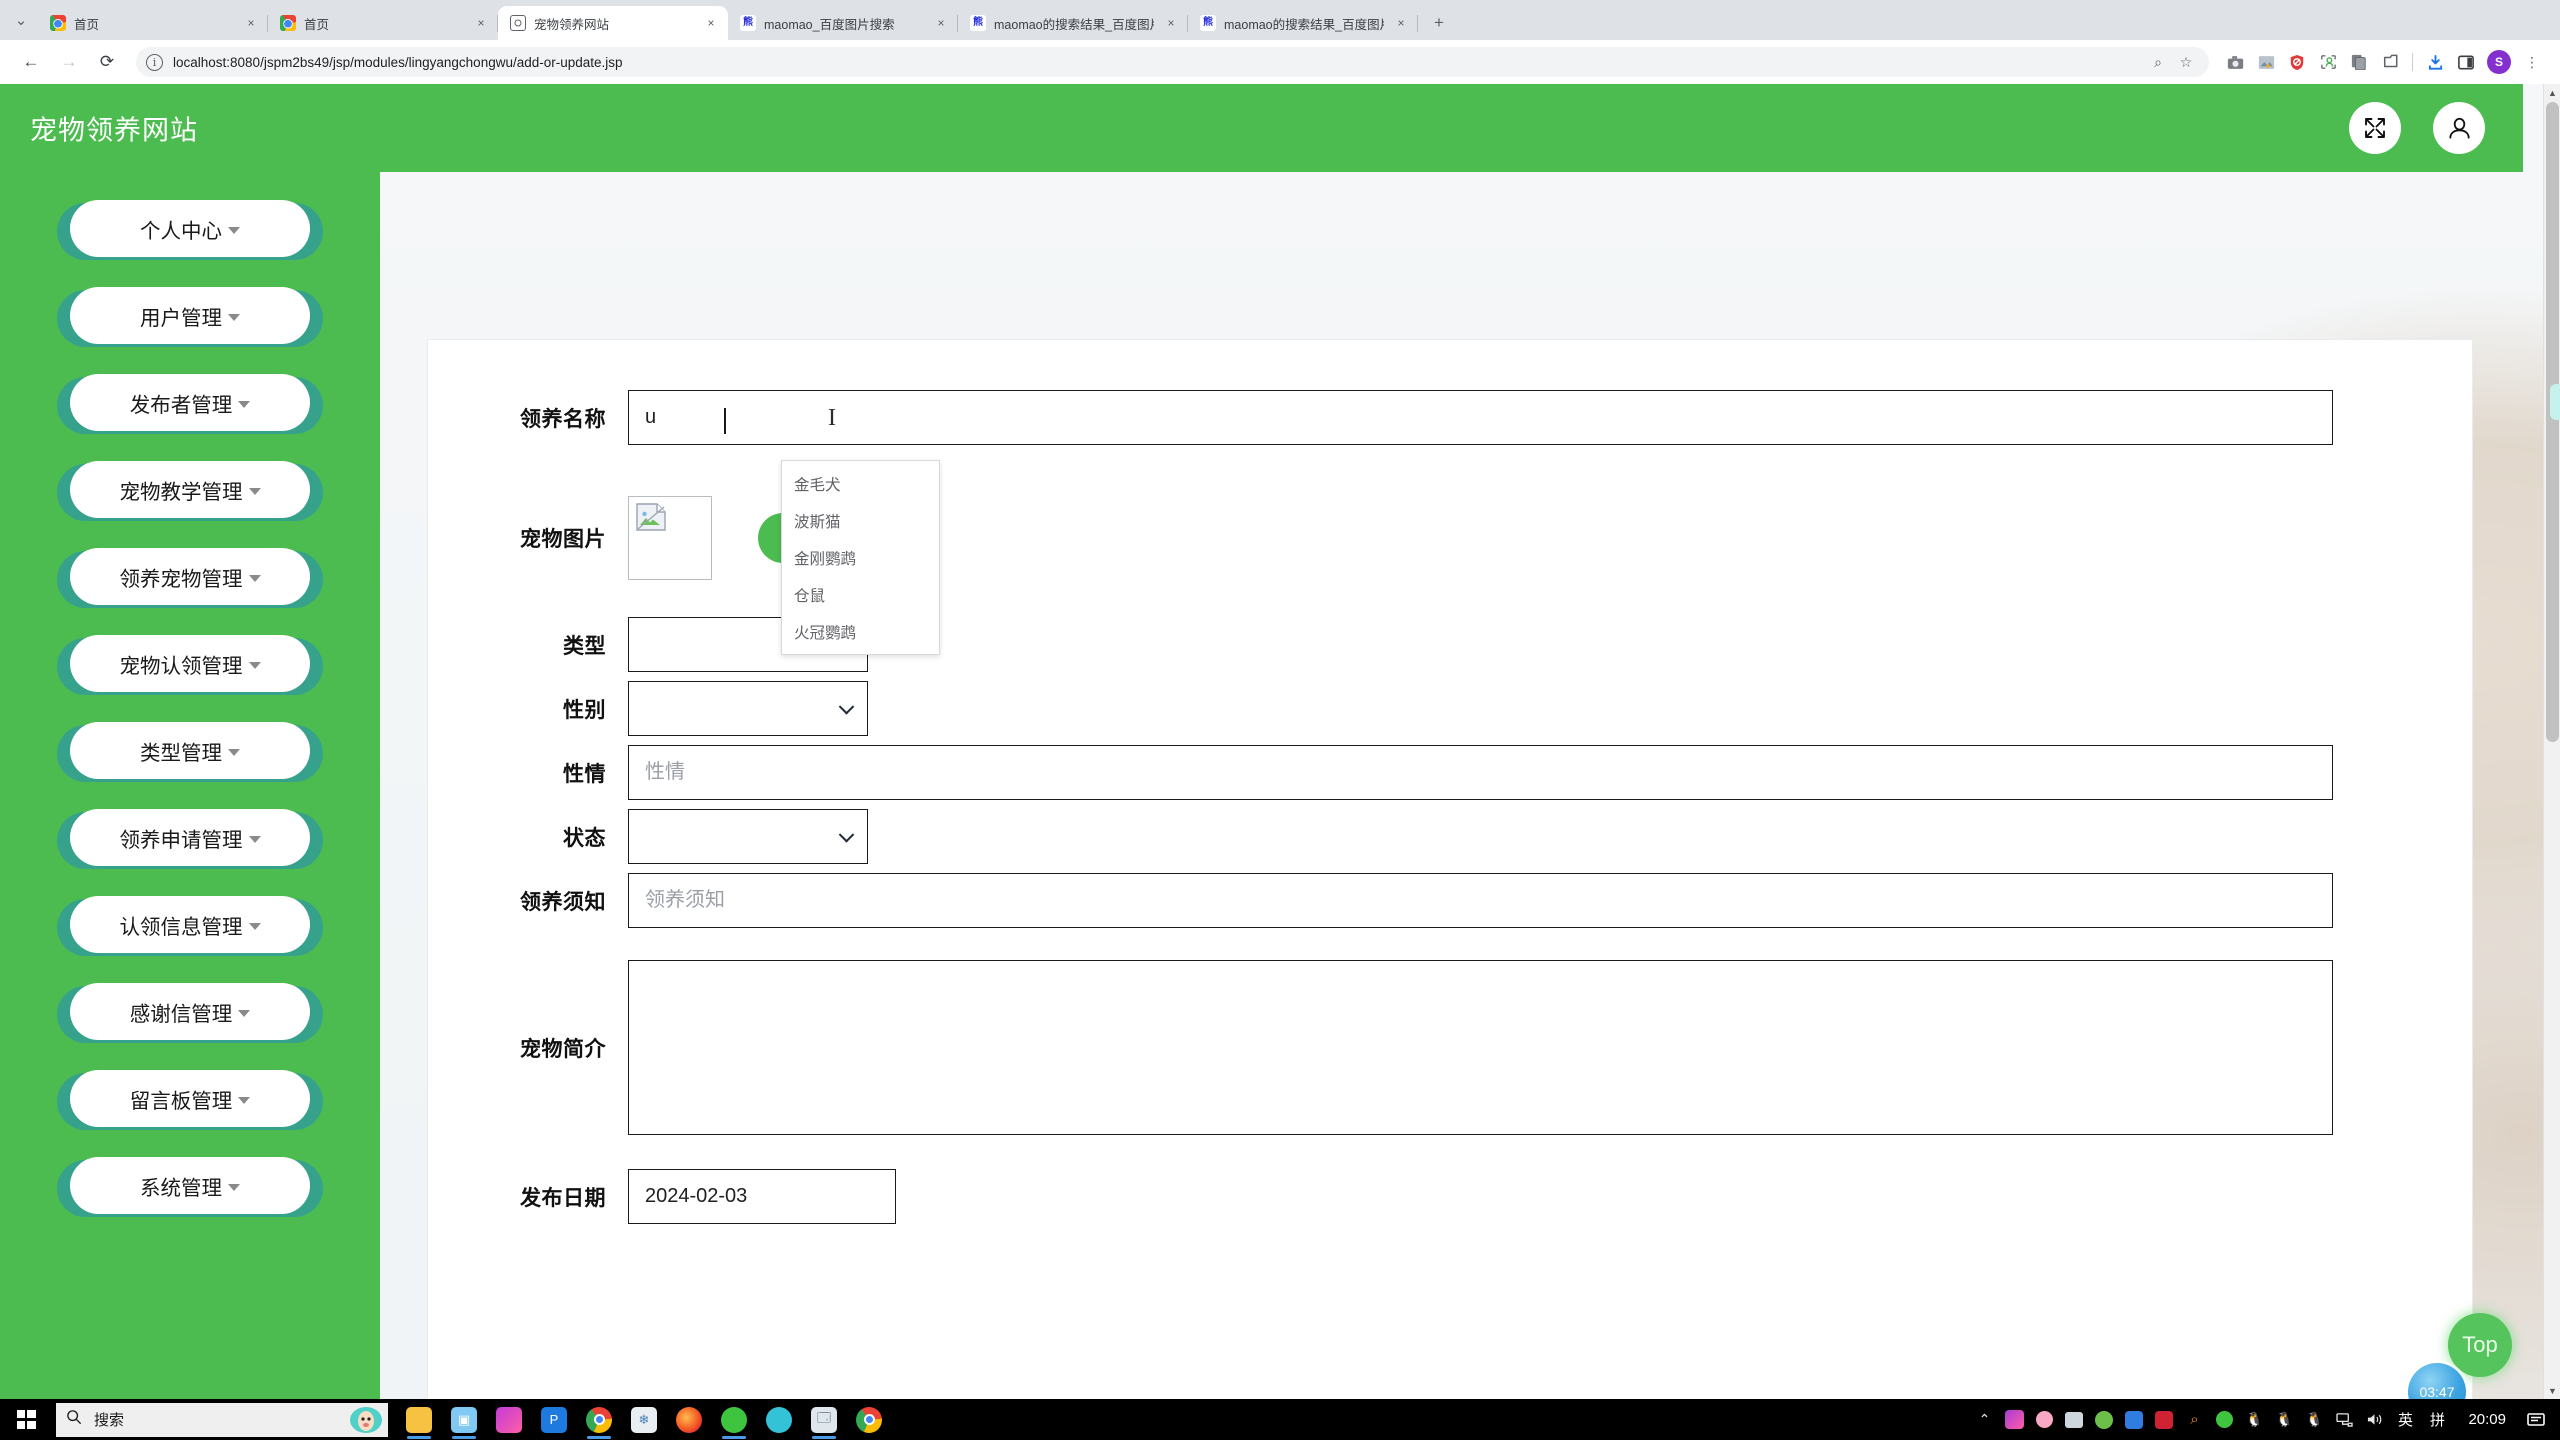  I want to click on browser-tab: 熊 maomao_百度图片搜索 ×, so click(843, 23).